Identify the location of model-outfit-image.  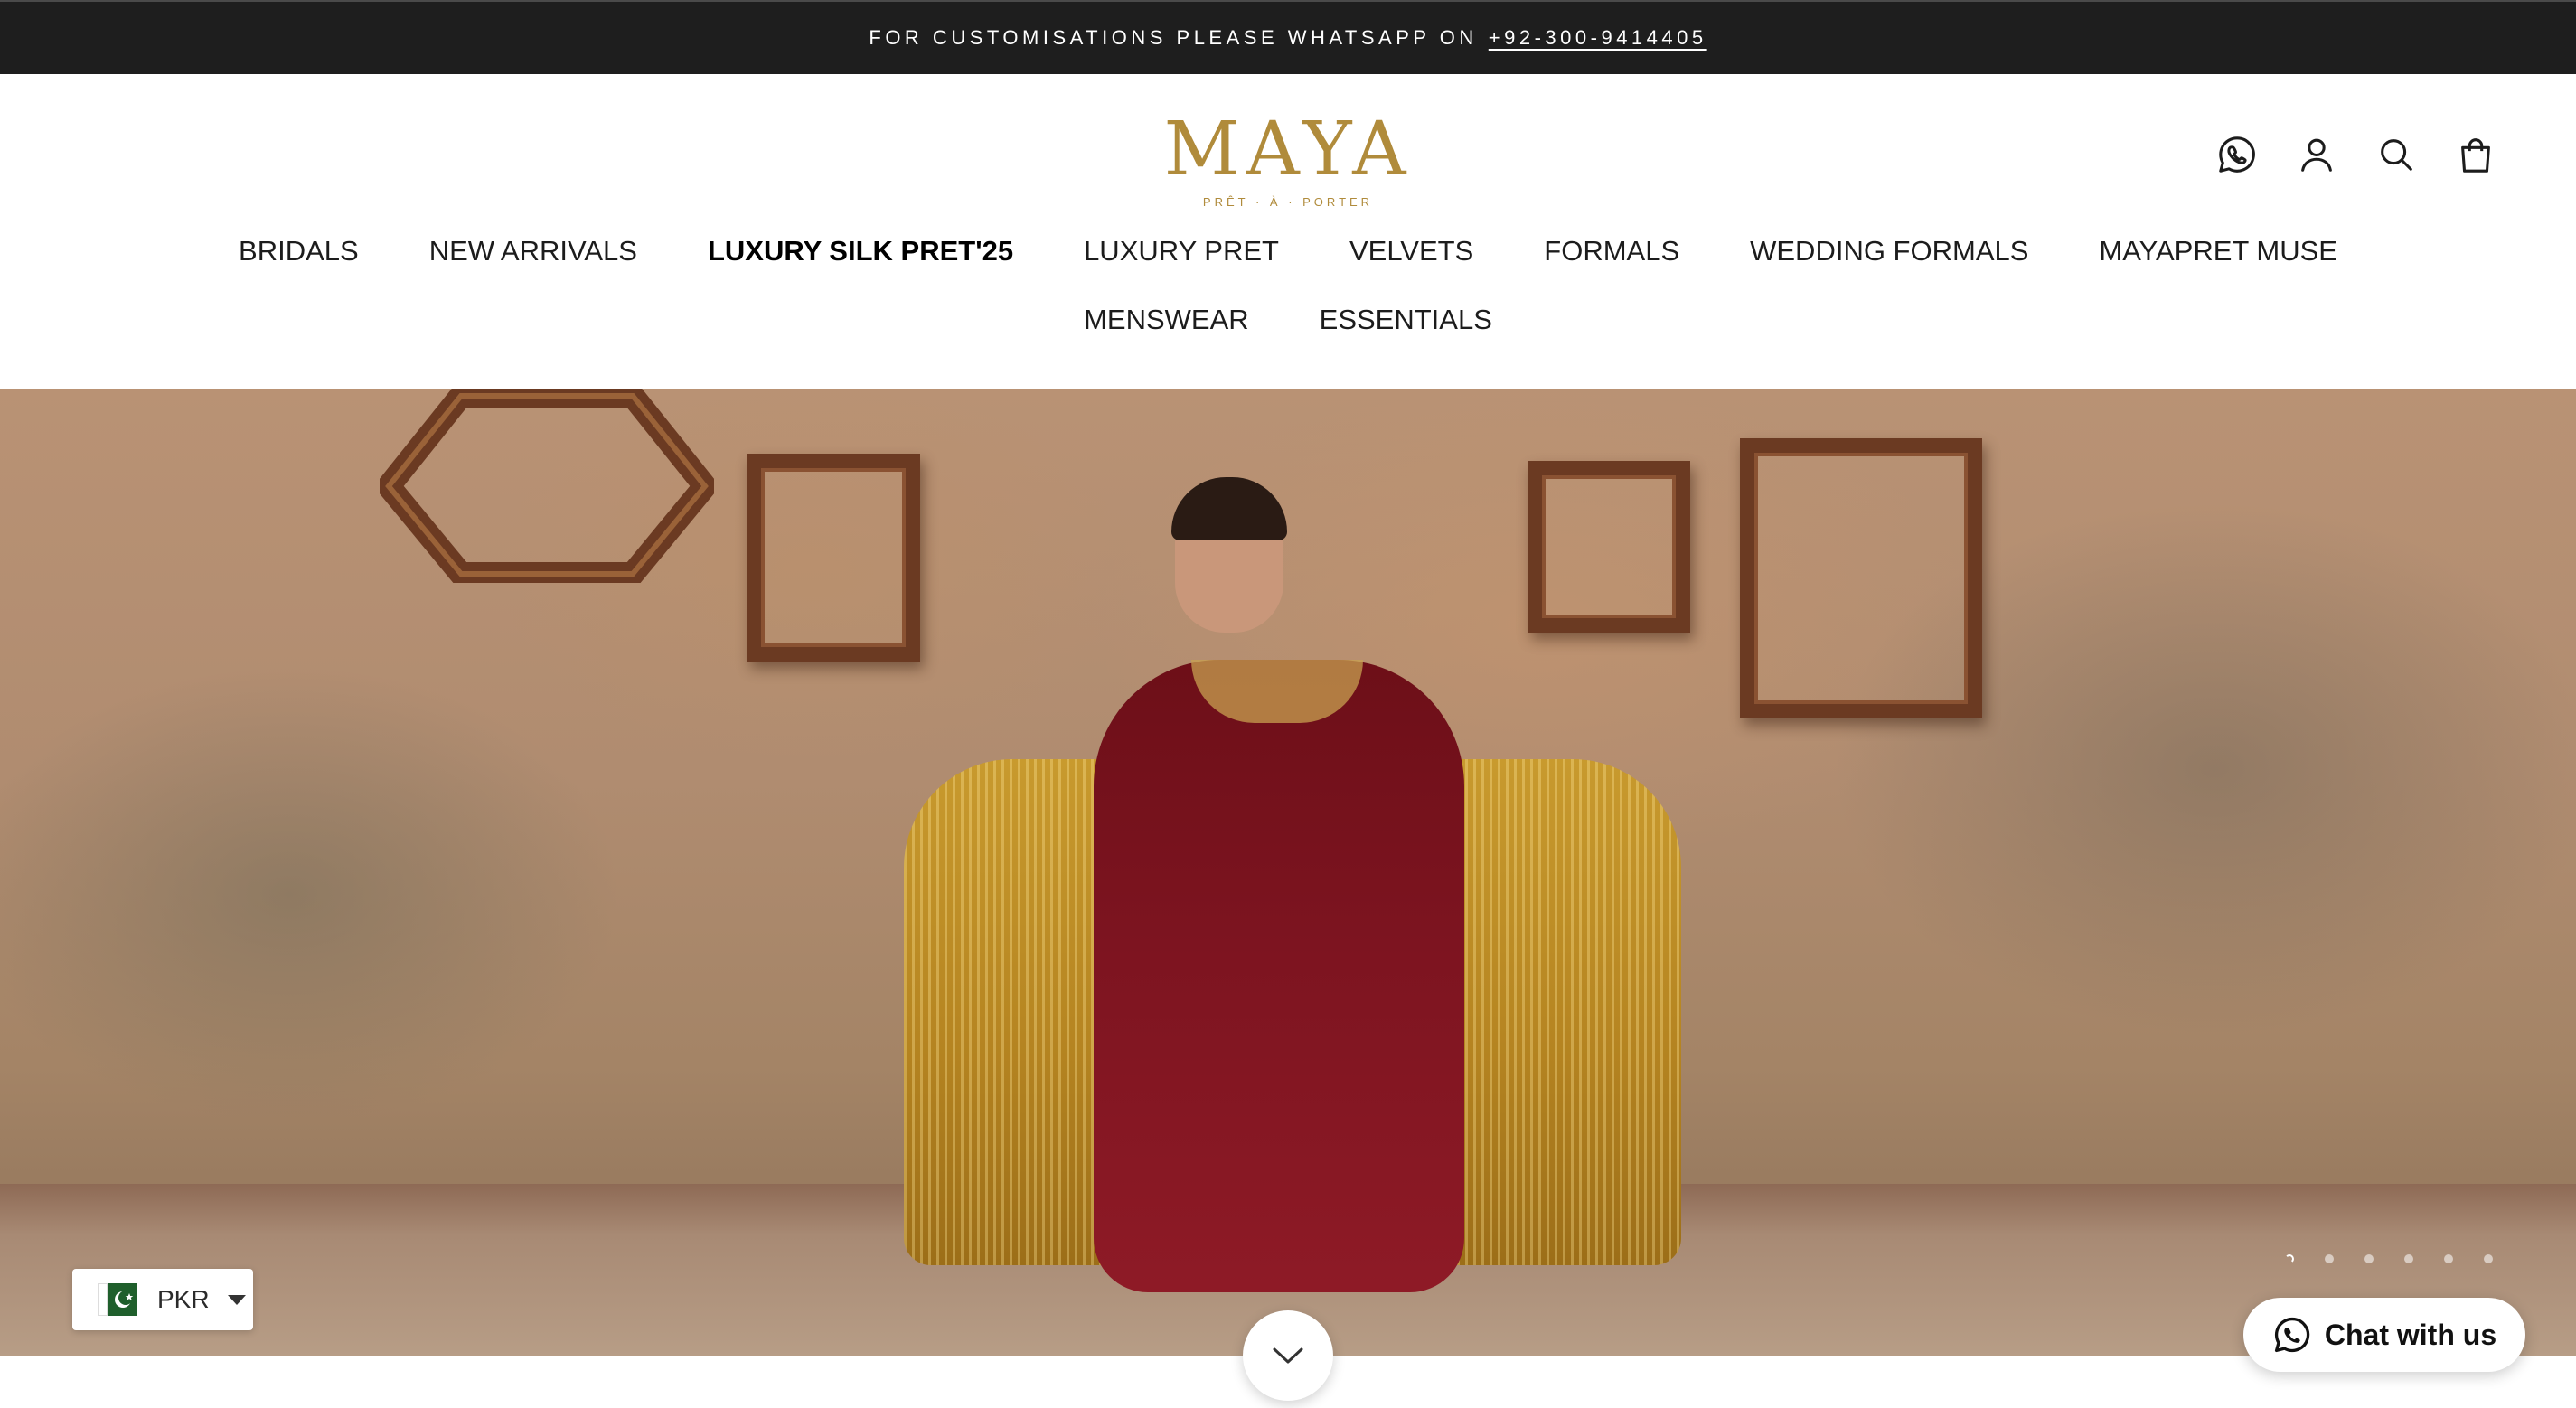
(1279, 976).